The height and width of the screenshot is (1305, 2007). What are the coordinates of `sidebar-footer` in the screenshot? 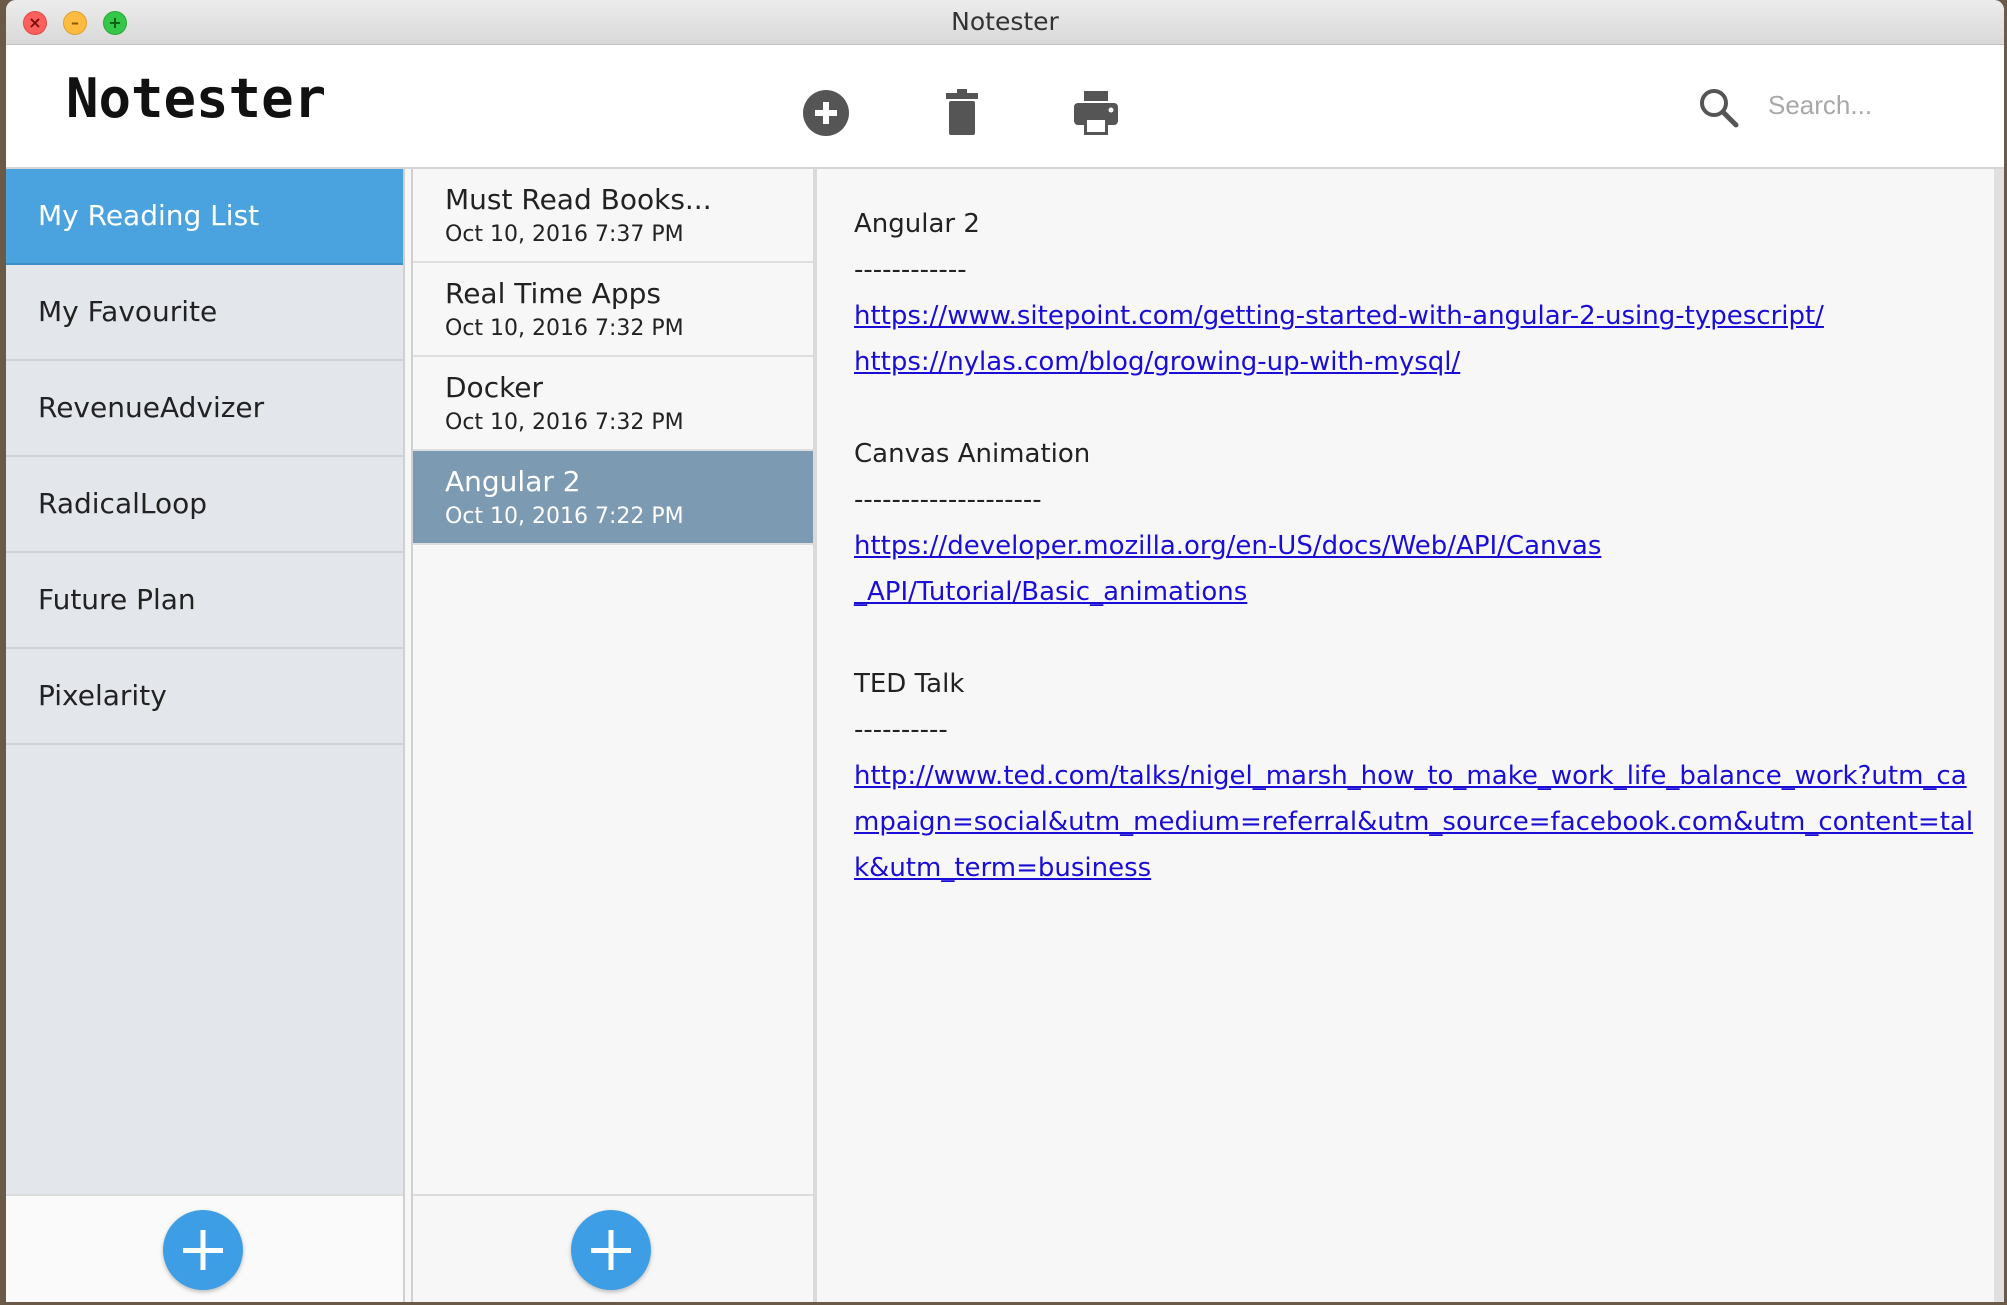 It's located at (204, 1248).